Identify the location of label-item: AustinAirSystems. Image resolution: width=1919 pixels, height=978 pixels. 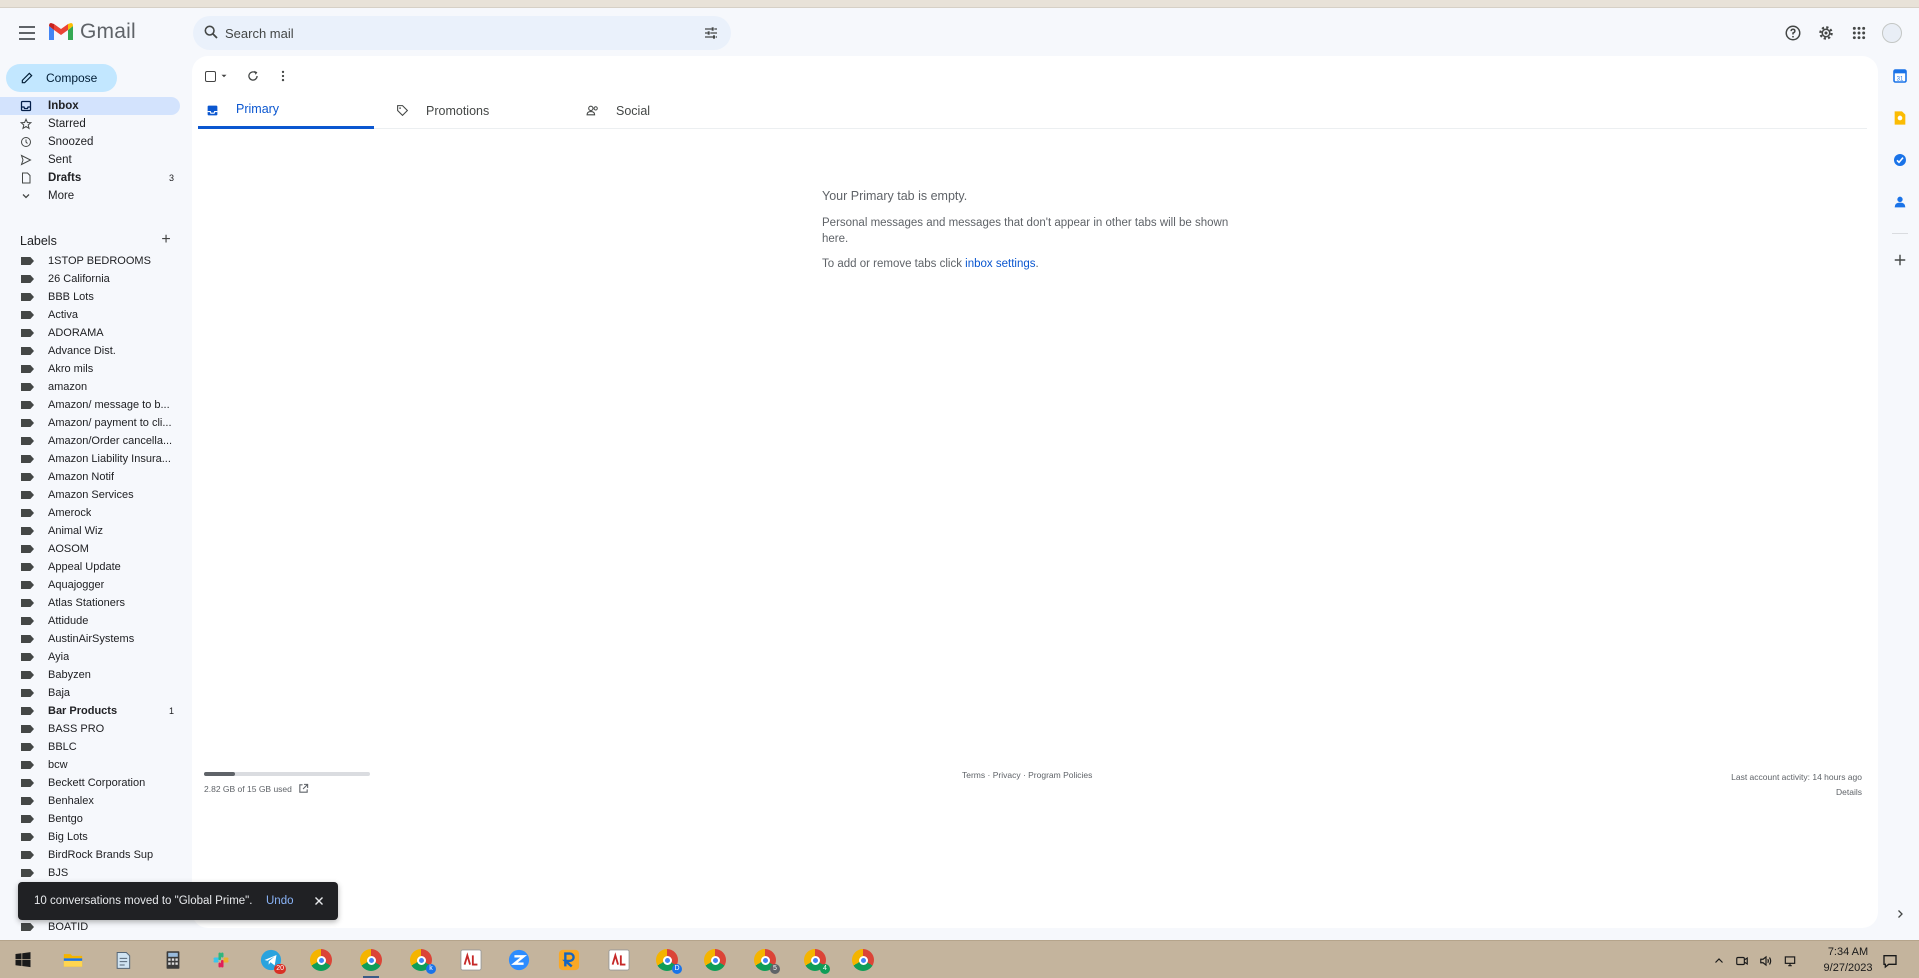
(90, 639).